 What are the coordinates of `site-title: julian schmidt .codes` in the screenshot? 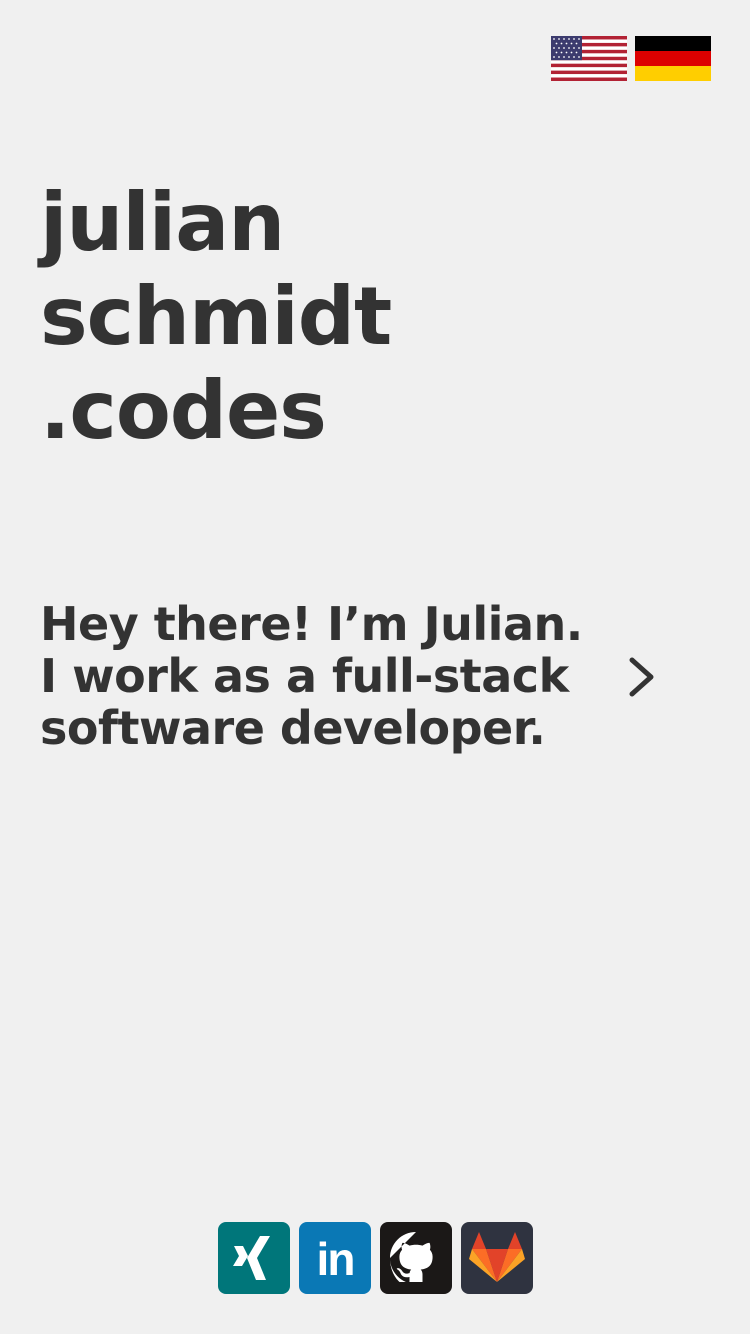 It's located at (216, 317).